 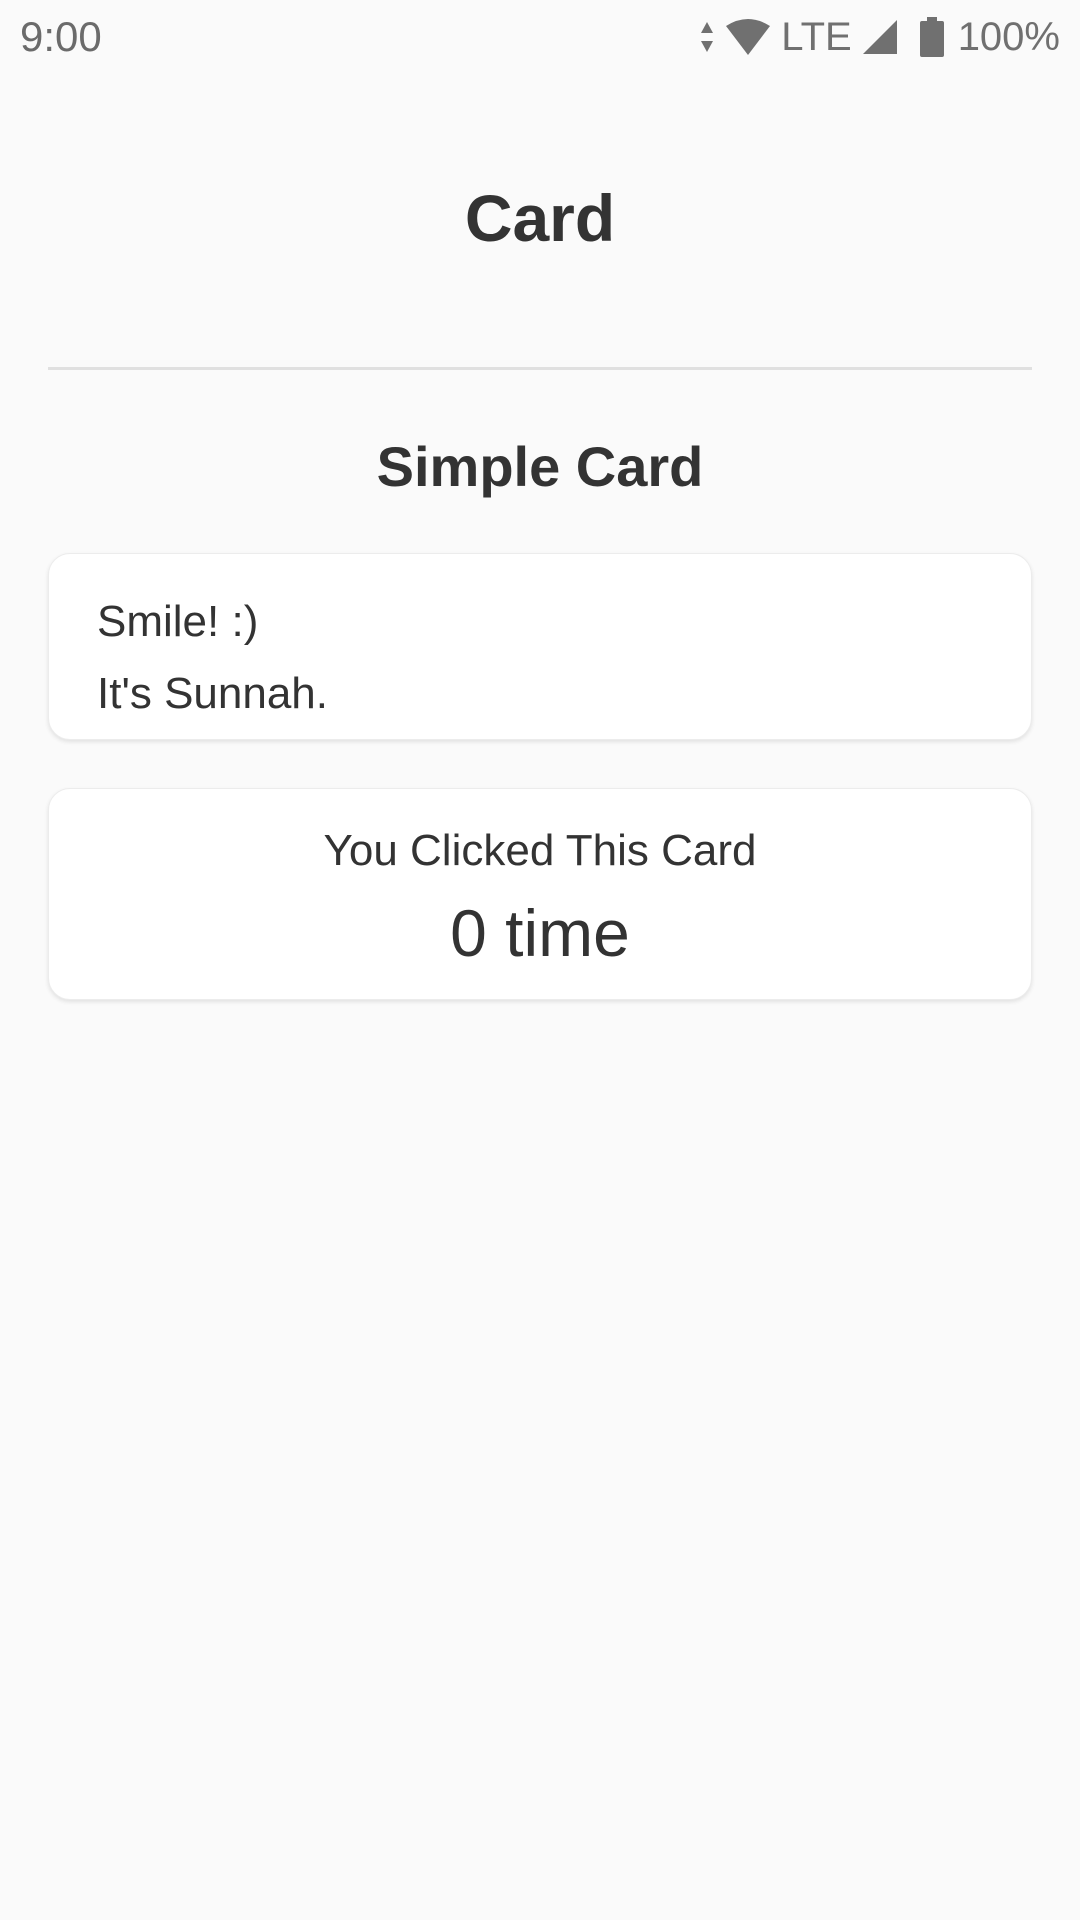 What do you see at coordinates (707, 37) in the screenshot?
I see `data-arrows-icon` at bounding box center [707, 37].